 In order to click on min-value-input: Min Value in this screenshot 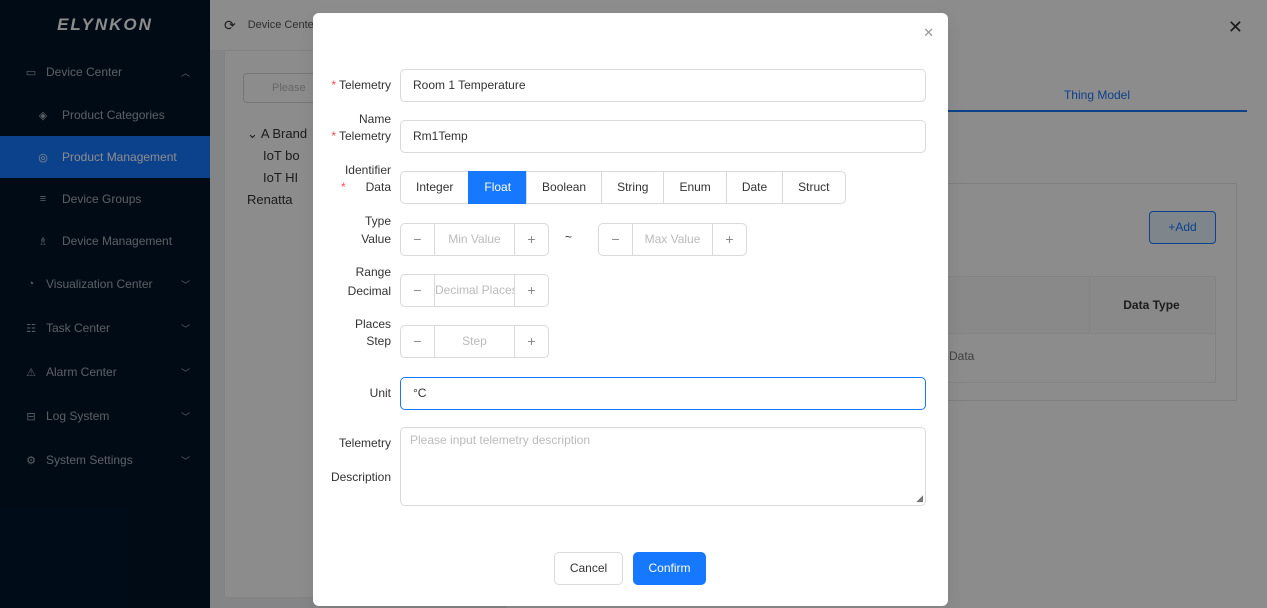, I will do `click(474, 239)`.